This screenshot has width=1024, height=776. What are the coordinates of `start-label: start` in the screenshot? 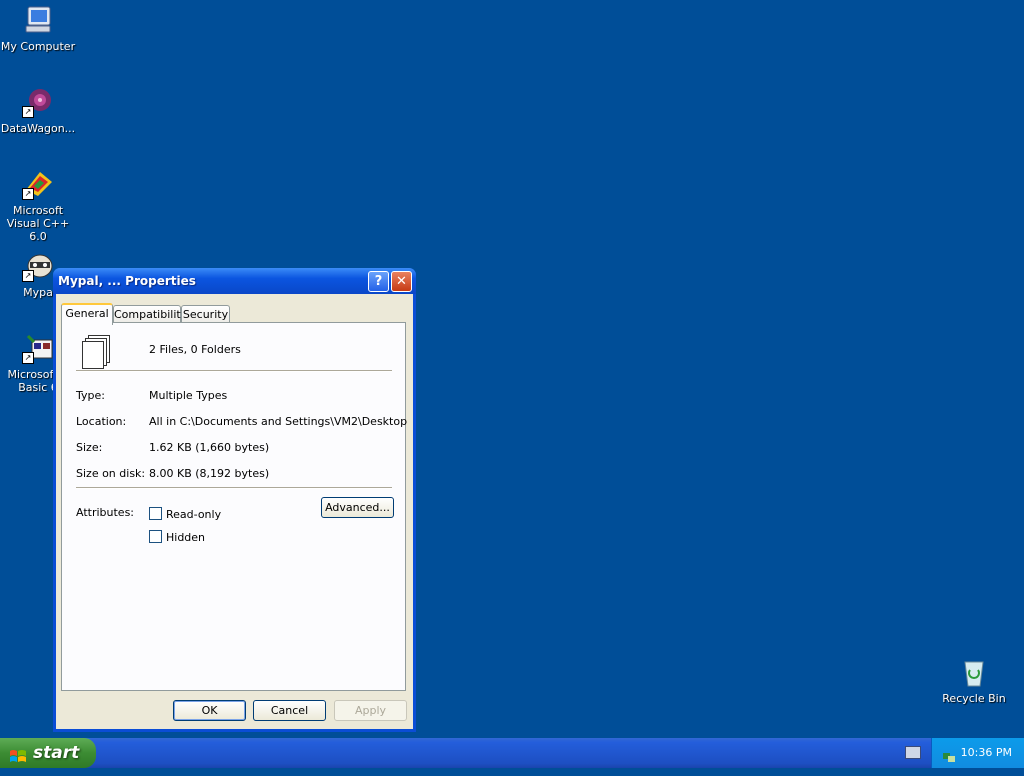 It's located at (56, 753).